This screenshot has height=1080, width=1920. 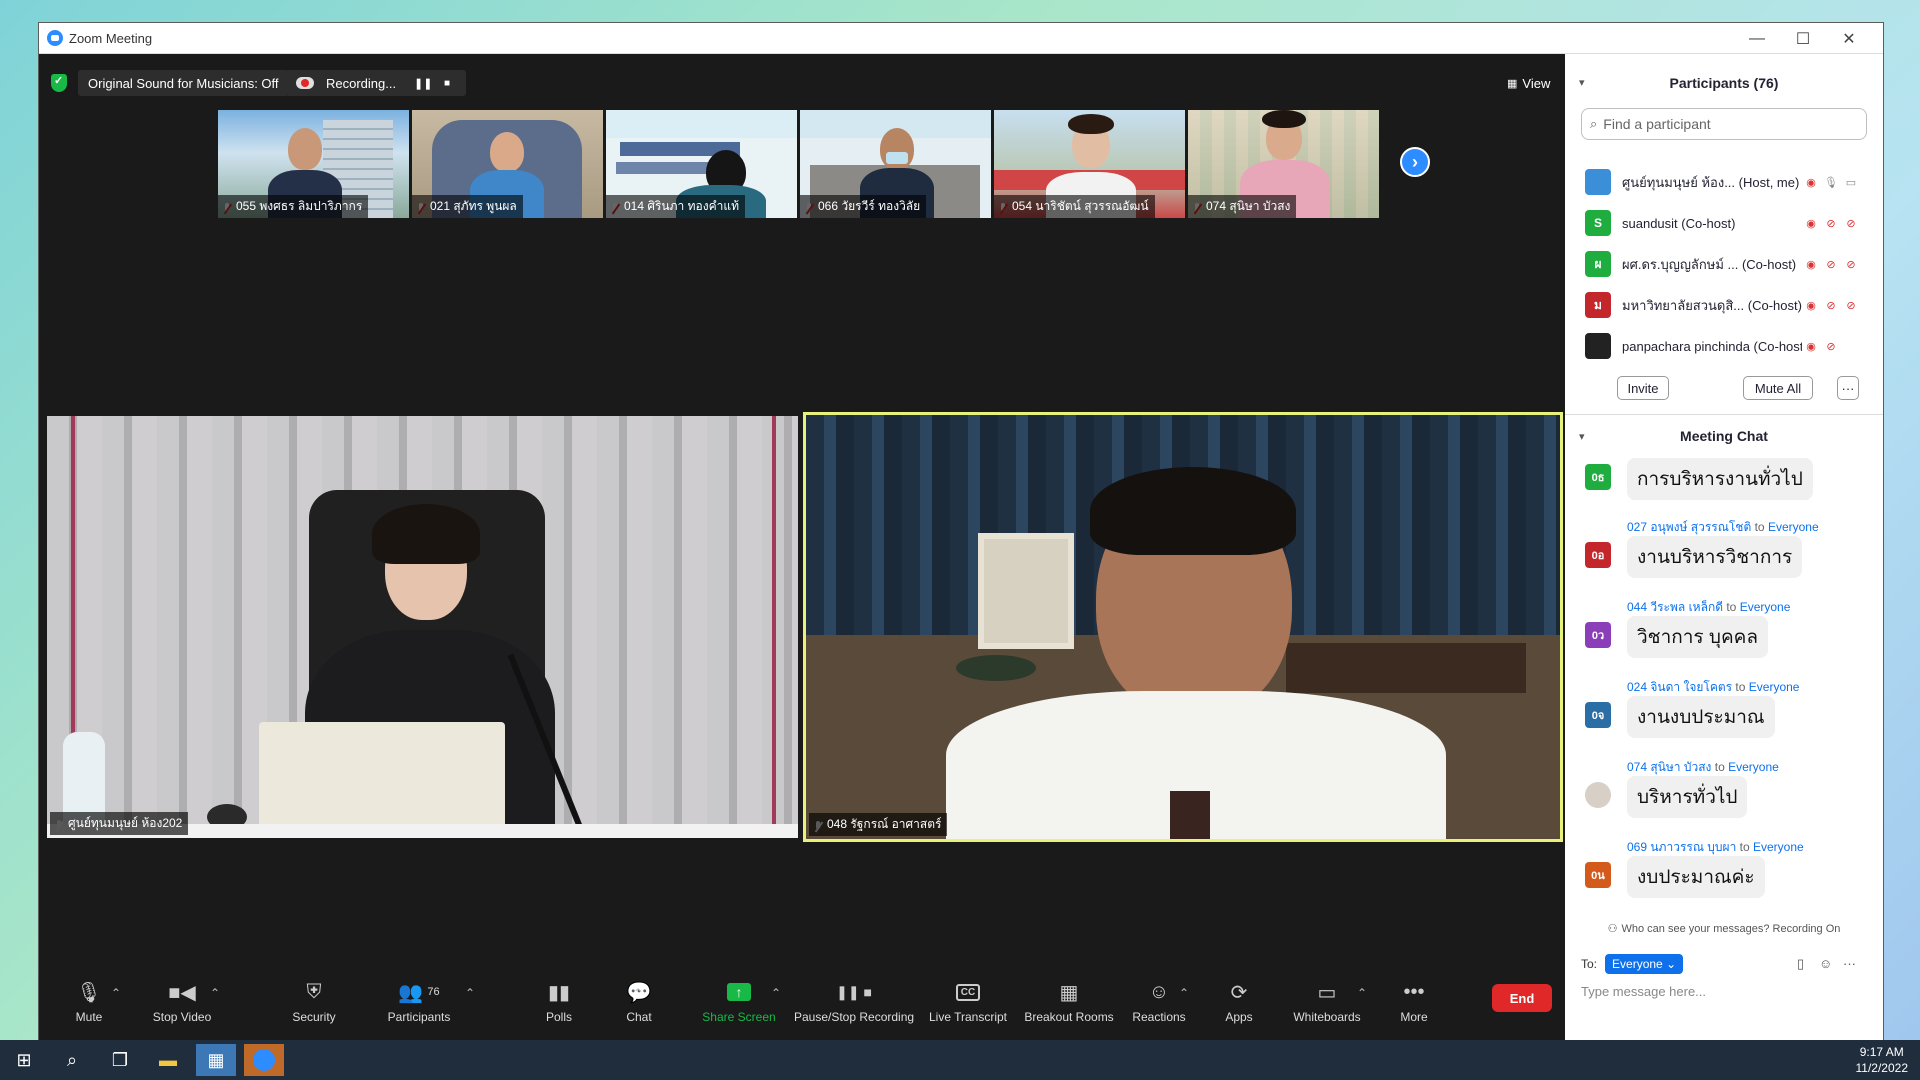 I want to click on participant-row: ม มหาวิทยาลัยสวนดุสิ... (Co-host) ◉ ⊘ ⊘, so click(x=1720, y=305).